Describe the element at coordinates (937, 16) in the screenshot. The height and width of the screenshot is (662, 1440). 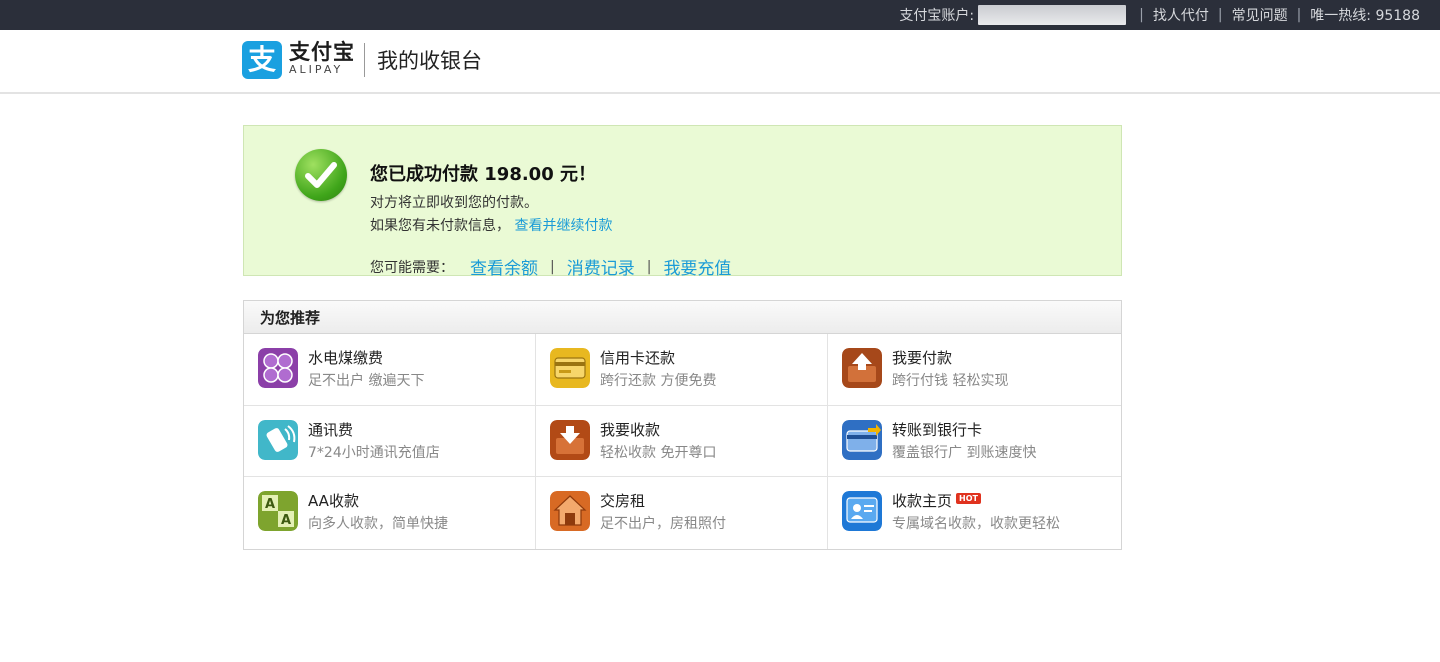
I see `account-label: 支付宝账户:` at that location.